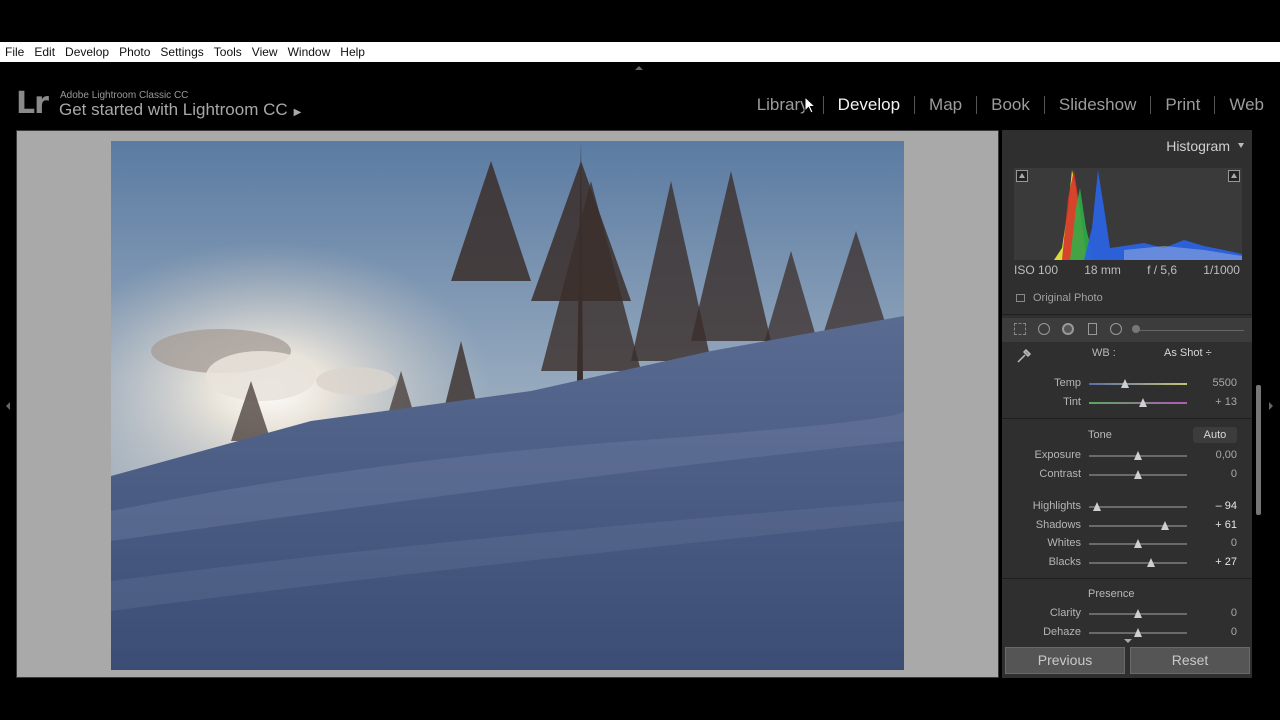  What do you see at coordinates (1068, 329) in the screenshot?
I see `red-eye-icon` at bounding box center [1068, 329].